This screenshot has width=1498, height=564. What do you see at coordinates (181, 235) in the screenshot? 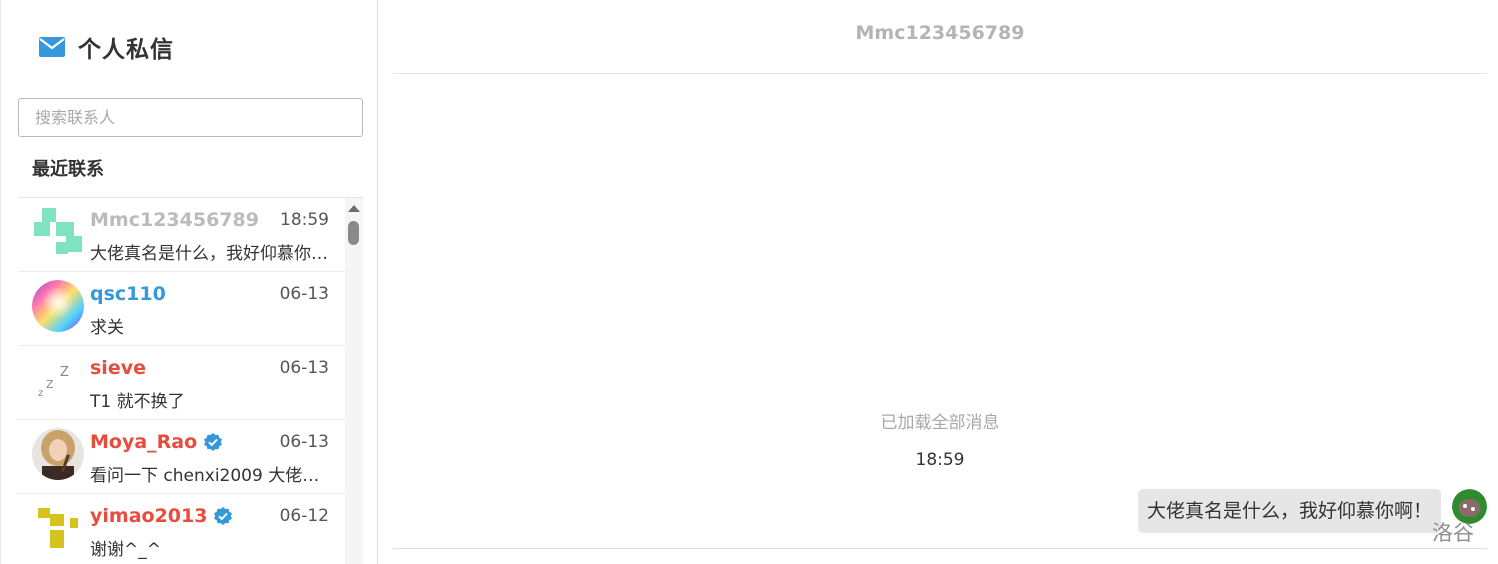
I see `contact-item: Mmc123456789 18:59 大佬真名是什么，我好仰慕你啊！` at bounding box center [181, 235].